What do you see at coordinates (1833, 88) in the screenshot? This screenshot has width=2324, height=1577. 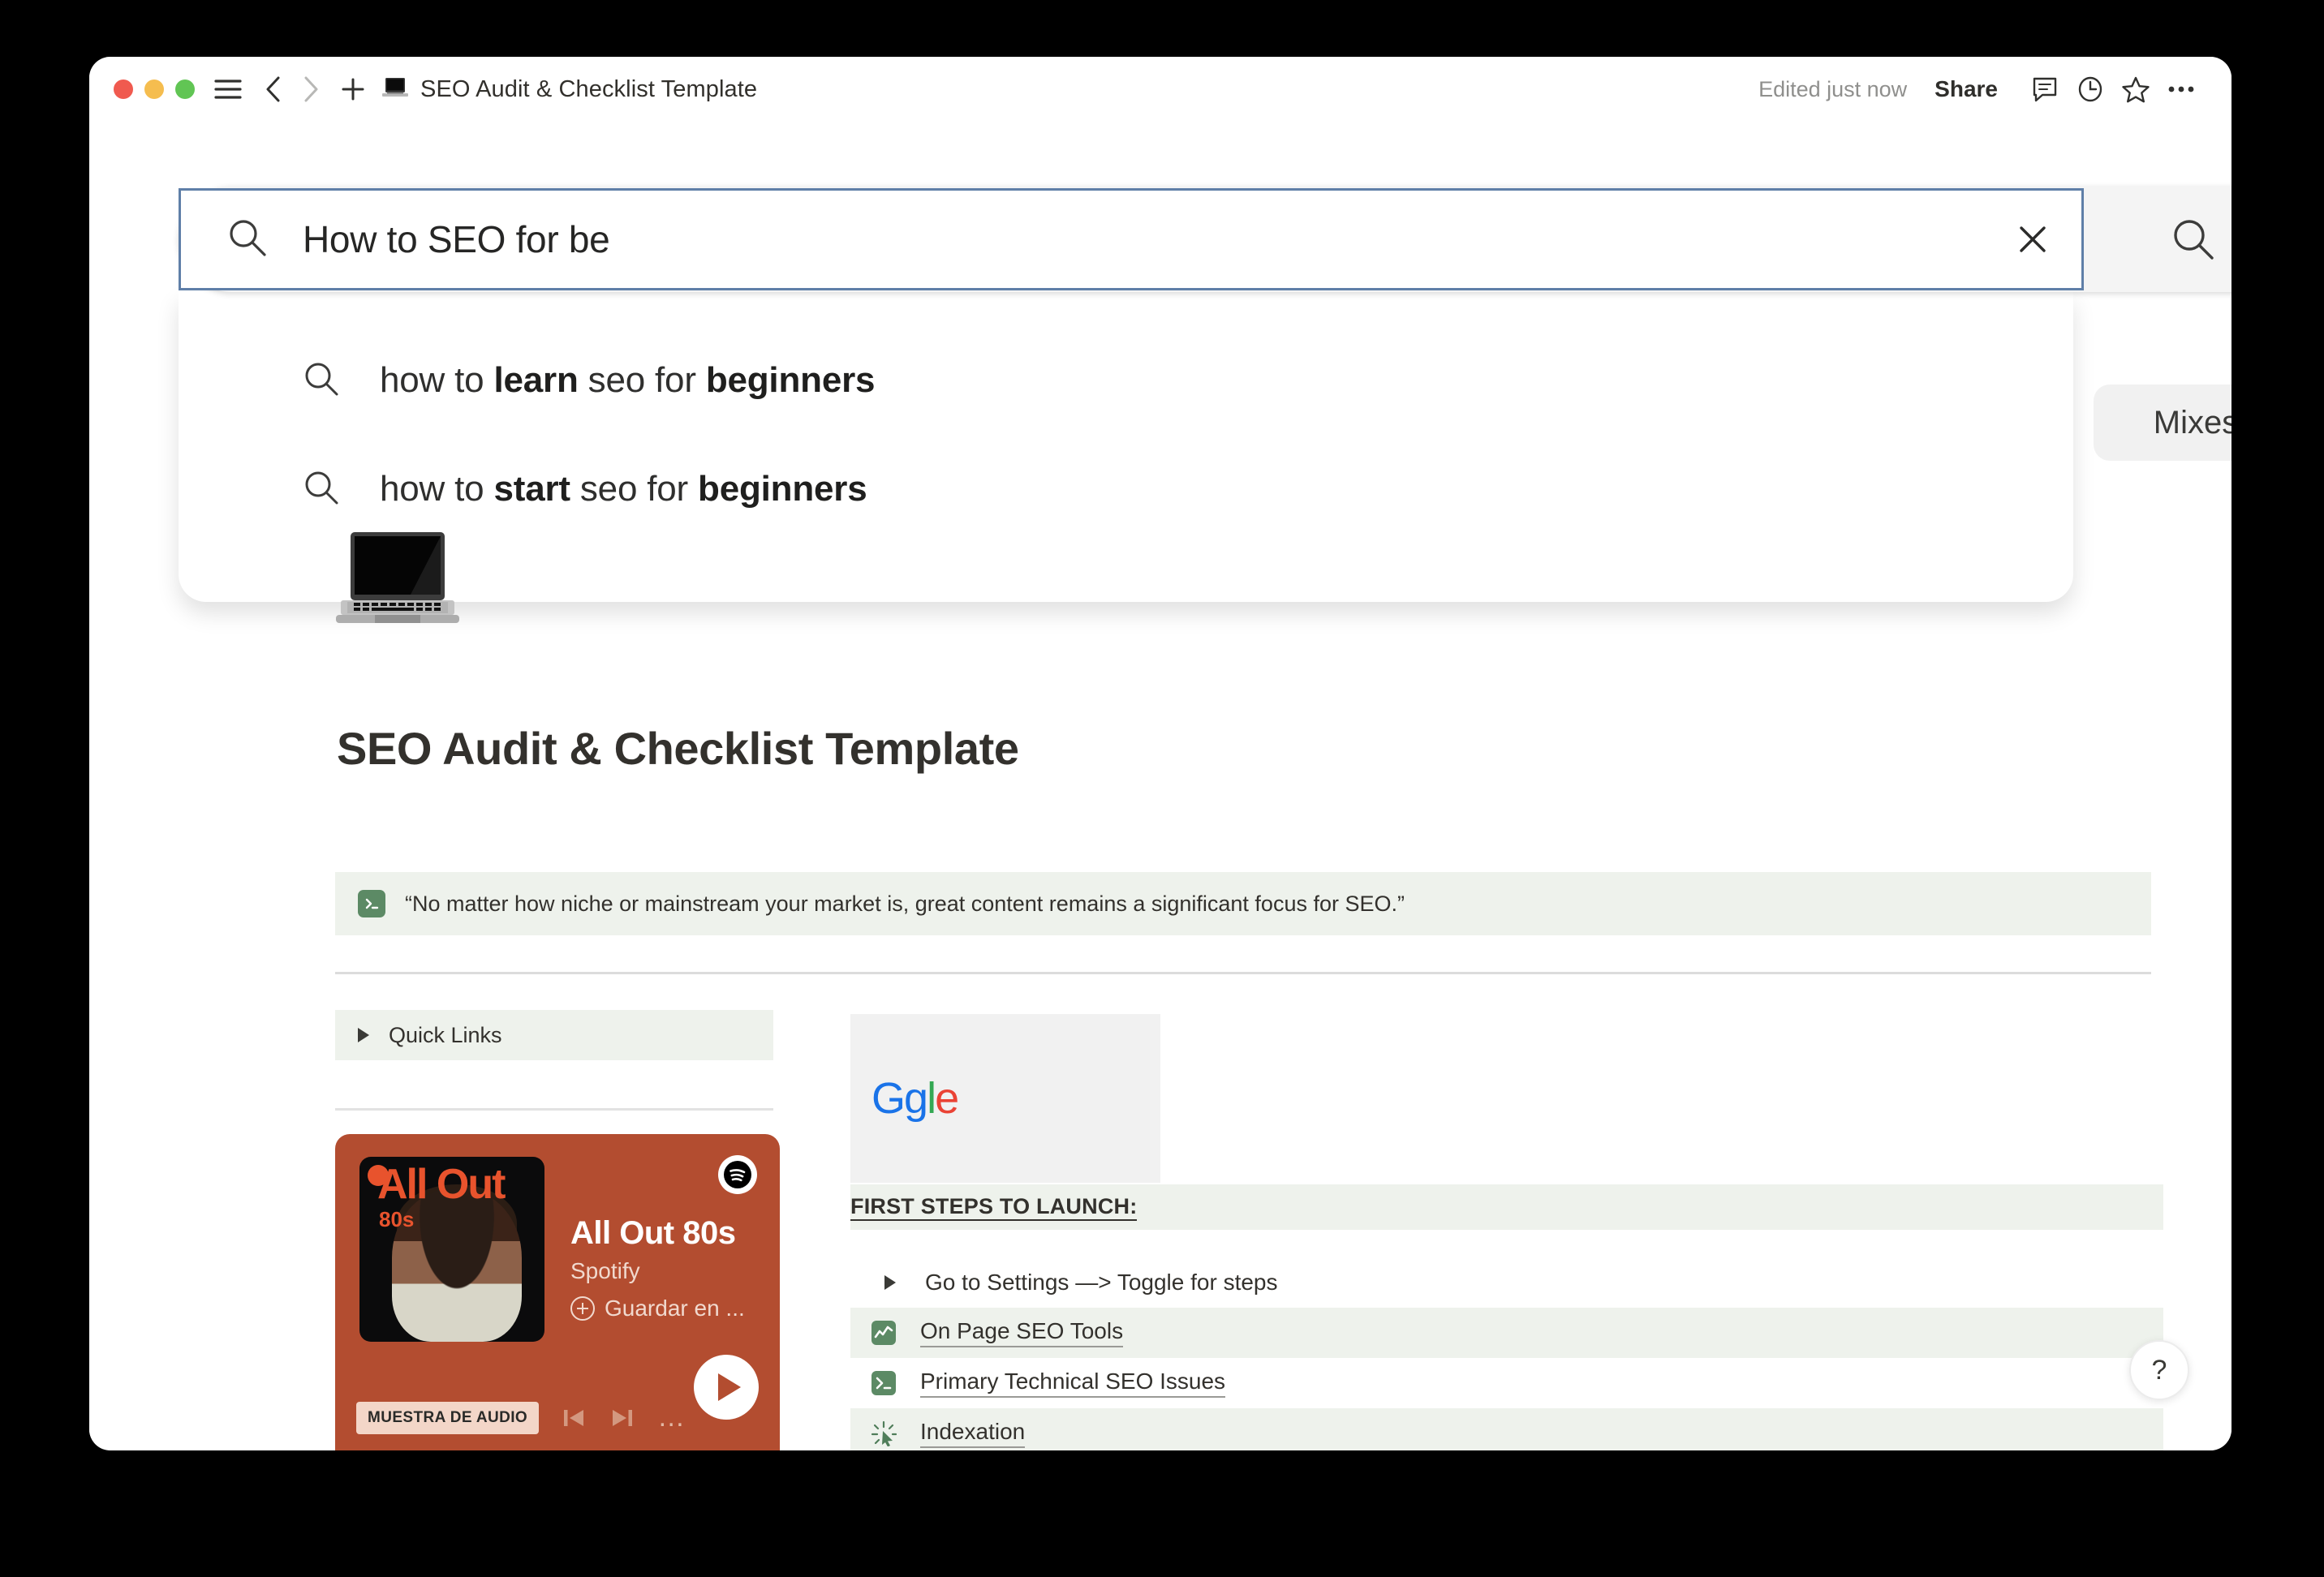 I see `edited-status-label: Edited just now` at bounding box center [1833, 88].